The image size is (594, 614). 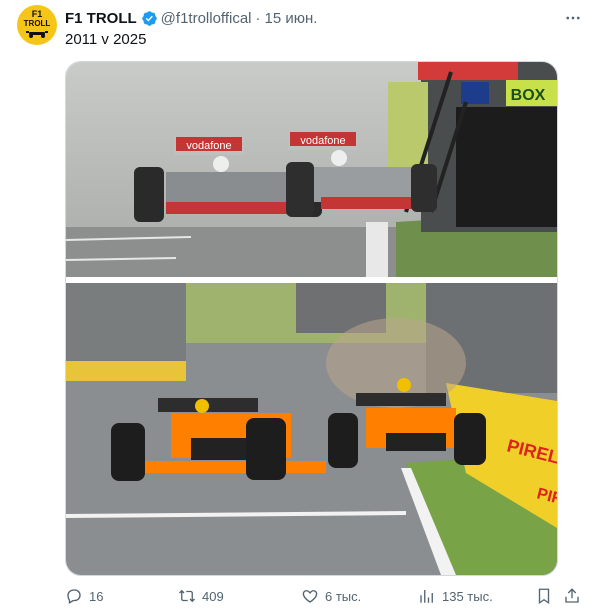 I want to click on vodafone-sign-left: vodafone, so click(x=208, y=146).